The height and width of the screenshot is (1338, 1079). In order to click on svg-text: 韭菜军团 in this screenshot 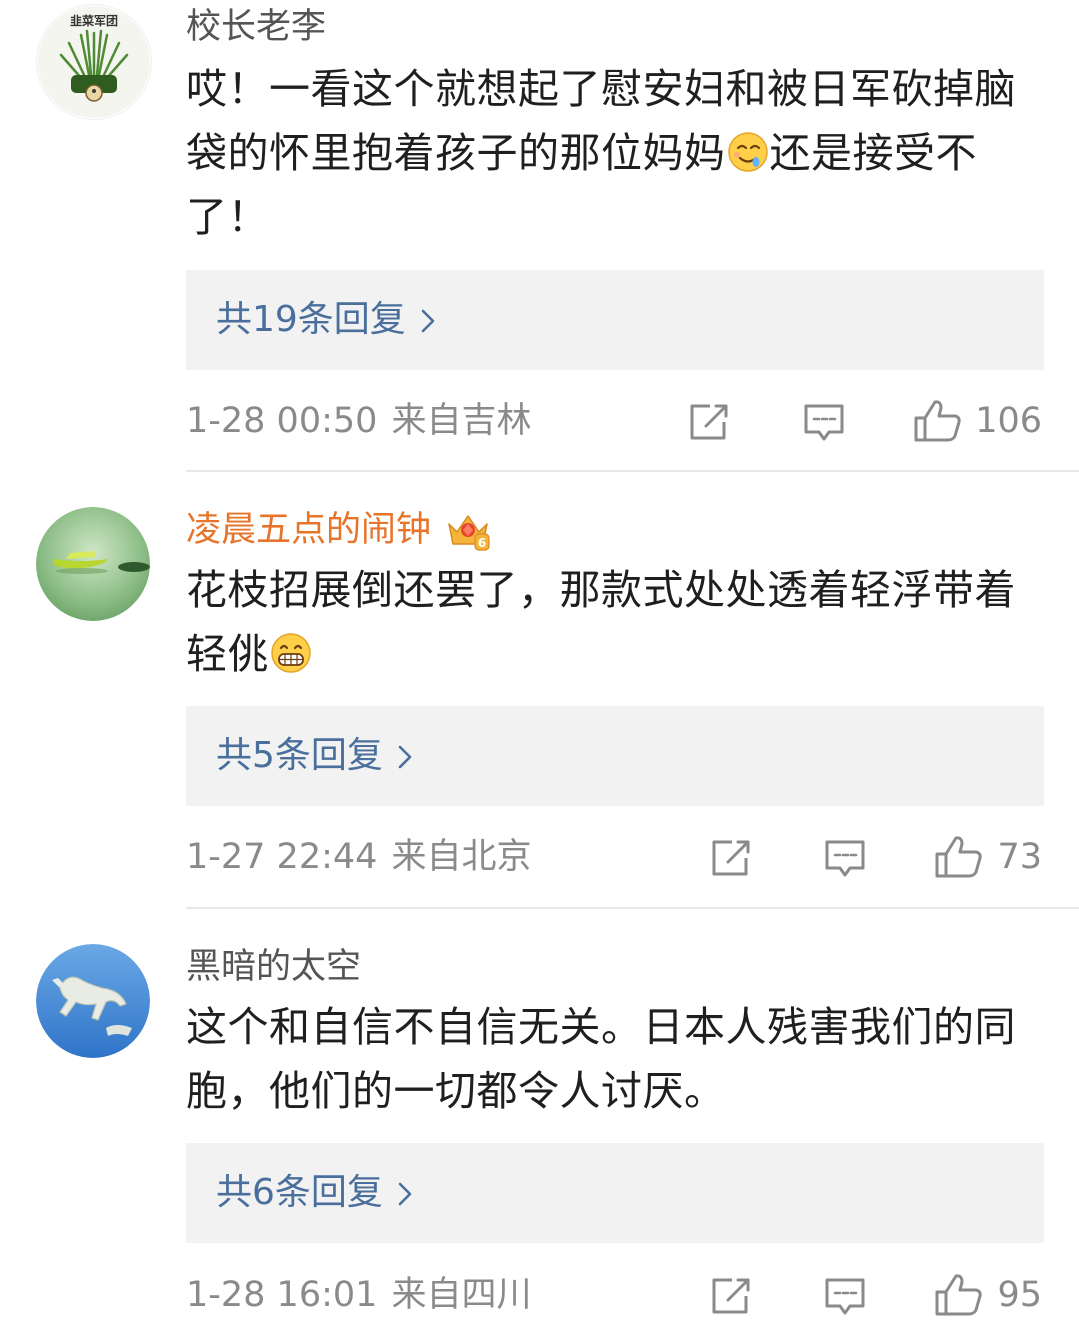, I will do `click(94, 20)`.